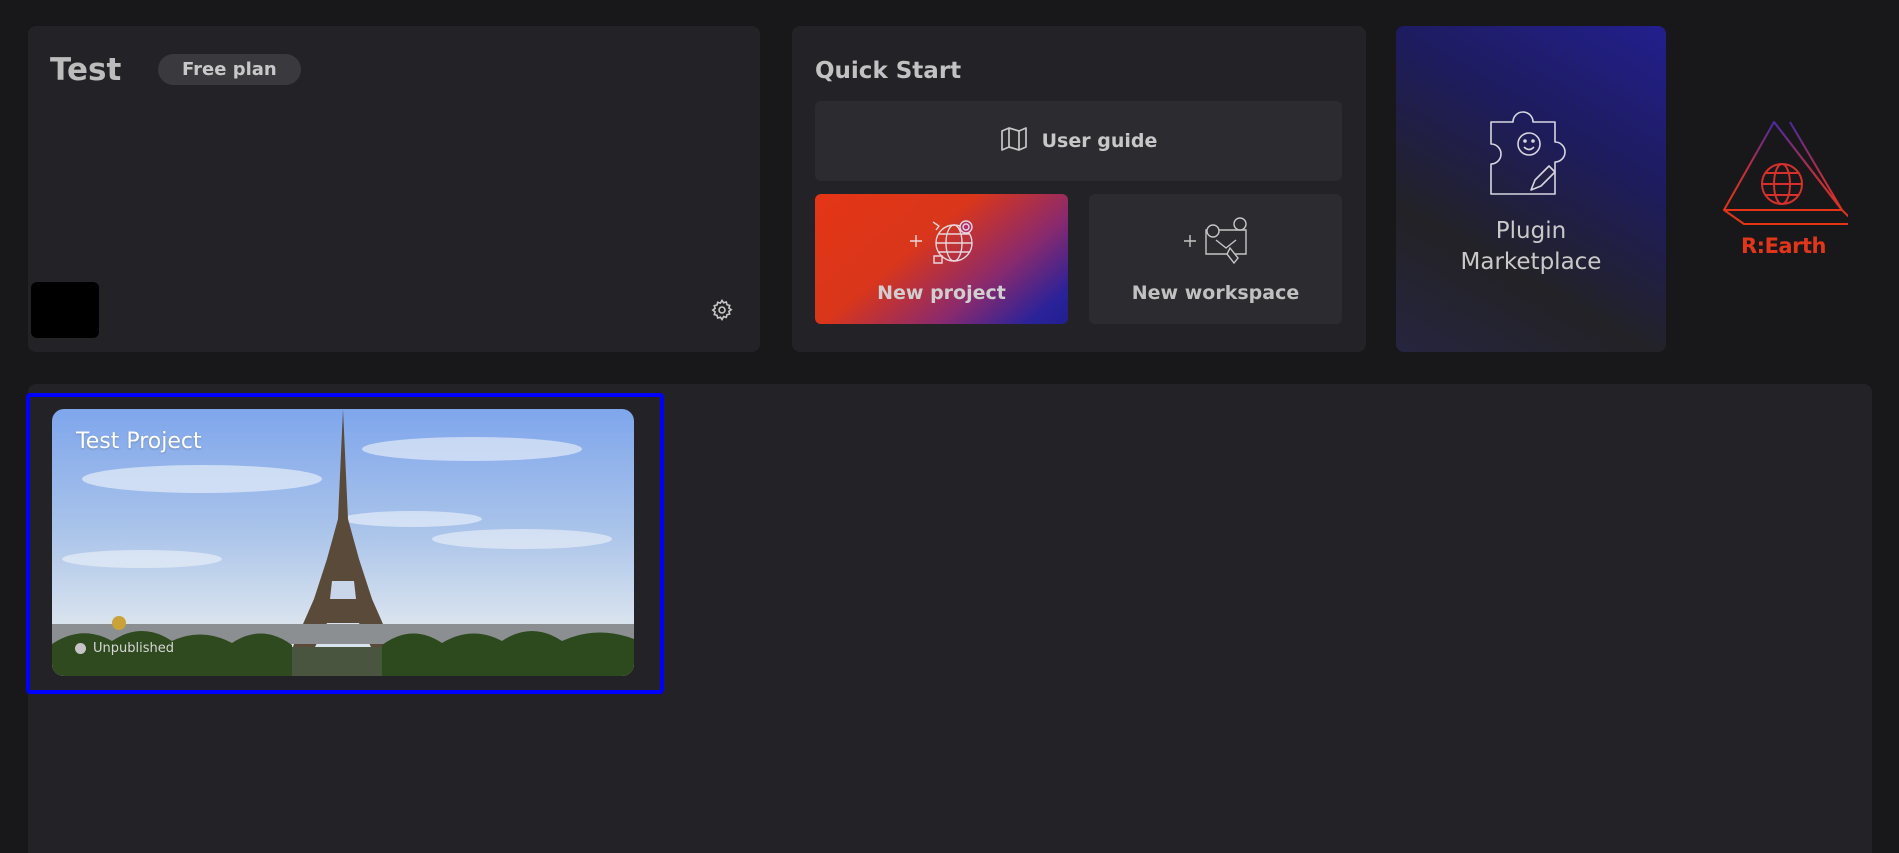  I want to click on user-guide-button: User guide, so click(1078, 141).